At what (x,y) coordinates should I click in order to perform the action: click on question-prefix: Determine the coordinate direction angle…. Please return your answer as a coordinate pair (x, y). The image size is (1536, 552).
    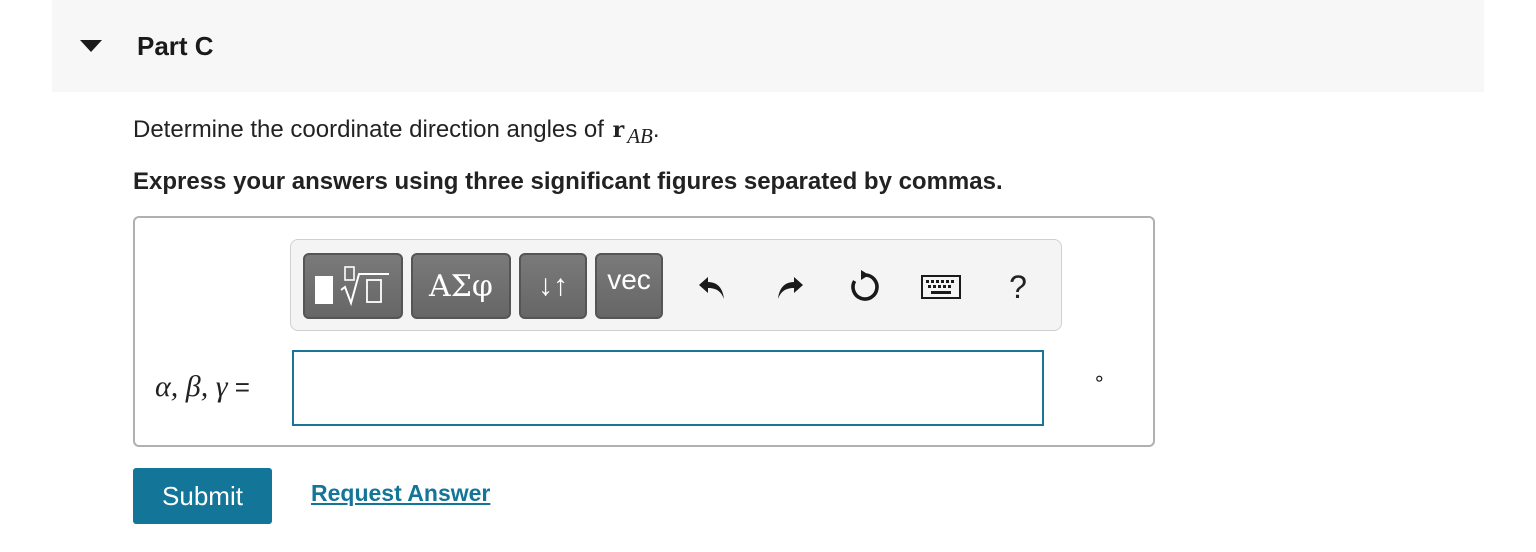
    Looking at the image, I should click on (368, 129).